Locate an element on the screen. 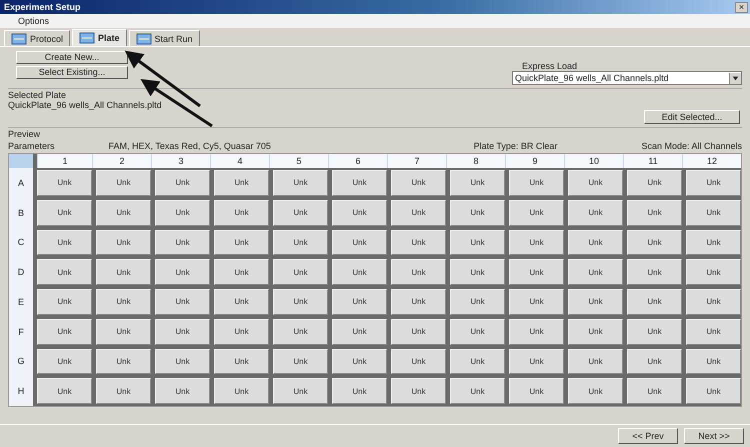 The image size is (750, 447). row-header: B is located at coordinates (21, 213).